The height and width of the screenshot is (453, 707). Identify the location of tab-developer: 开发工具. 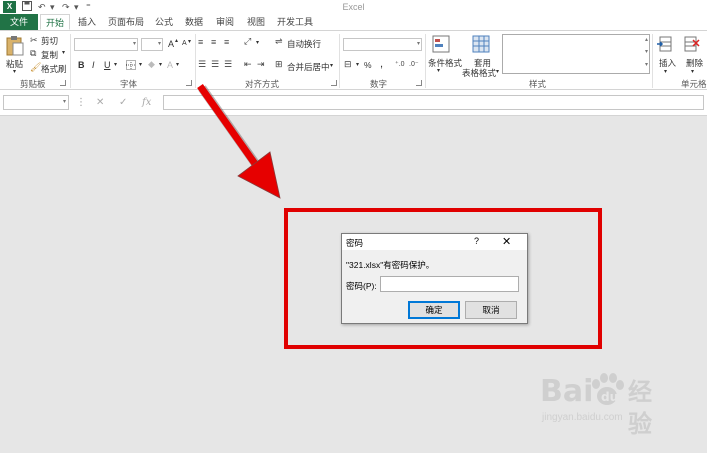
(295, 22).